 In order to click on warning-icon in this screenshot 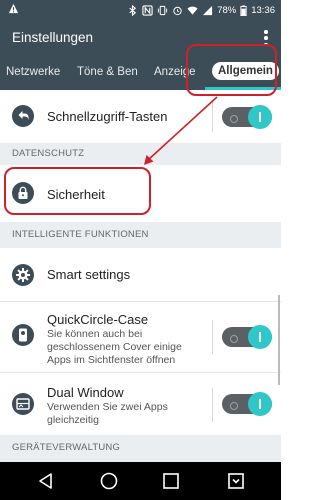, I will do `click(13, 8)`.